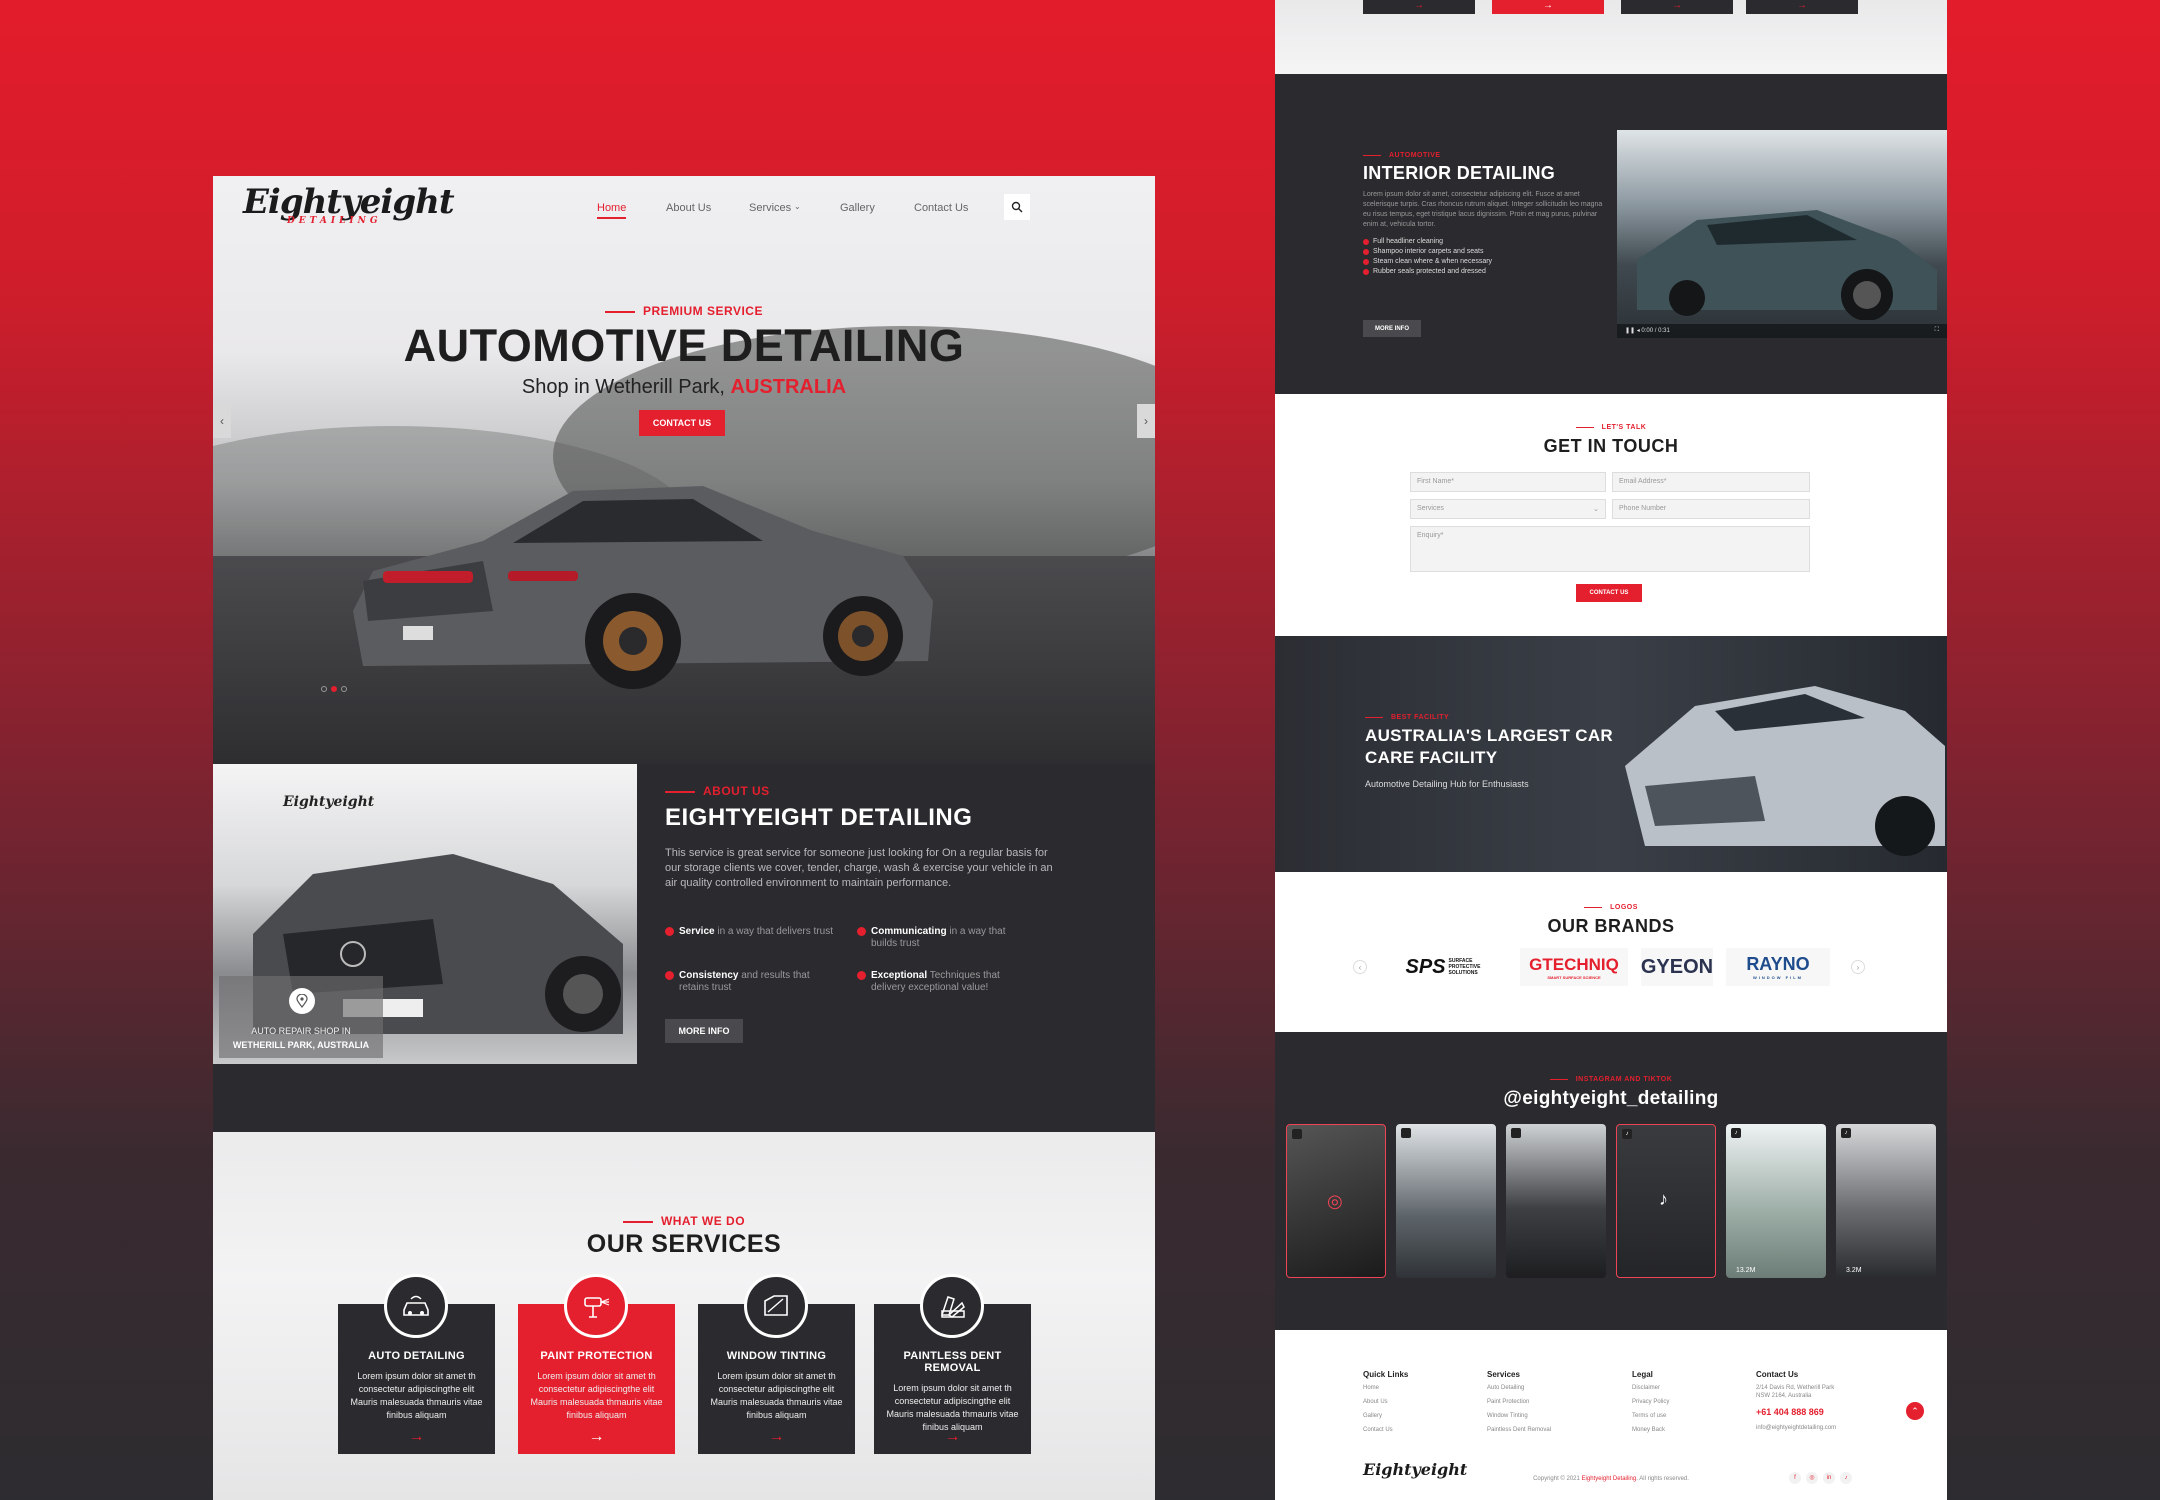 This screenshot has width=2160, height=1500. What do you see at coordinates (1508, 482) in the screenshot?
I see `first-name-field: First Name*` at bounding box center [1508, 482].